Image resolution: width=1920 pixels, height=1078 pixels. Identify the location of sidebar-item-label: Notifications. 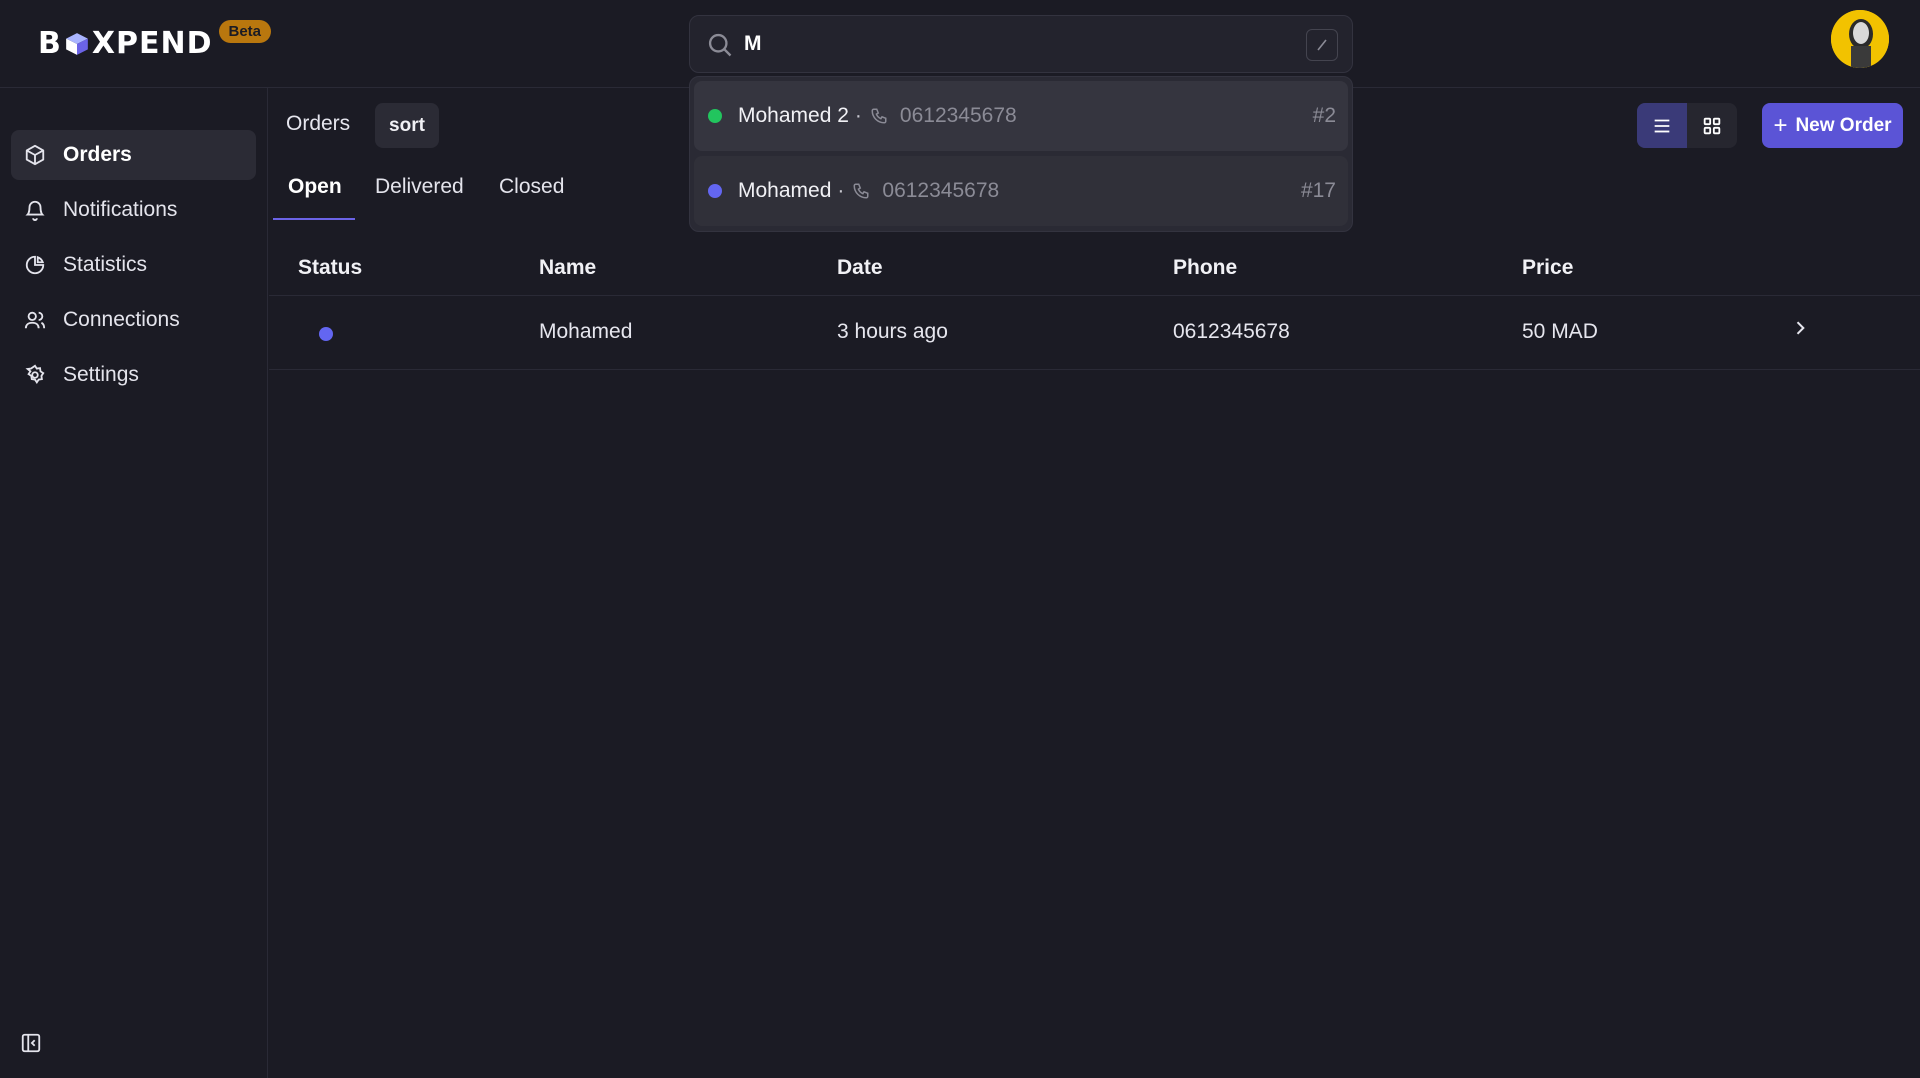
(120, 209).